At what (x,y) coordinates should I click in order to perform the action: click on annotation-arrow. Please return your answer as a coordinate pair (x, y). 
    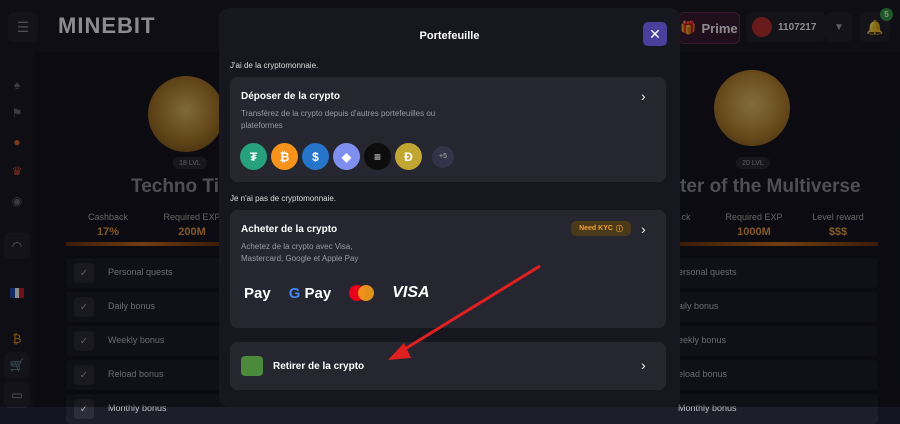
    Looking at the image, I should click on (464, 312).